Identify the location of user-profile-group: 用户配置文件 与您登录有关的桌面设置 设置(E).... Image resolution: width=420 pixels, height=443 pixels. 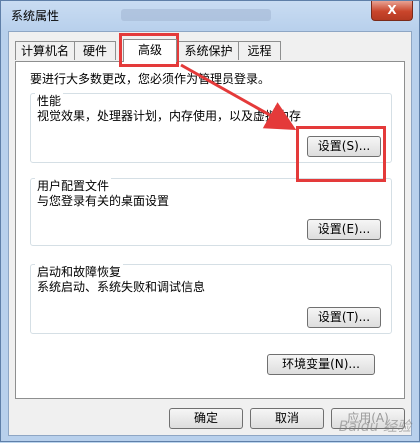
(211, 211).